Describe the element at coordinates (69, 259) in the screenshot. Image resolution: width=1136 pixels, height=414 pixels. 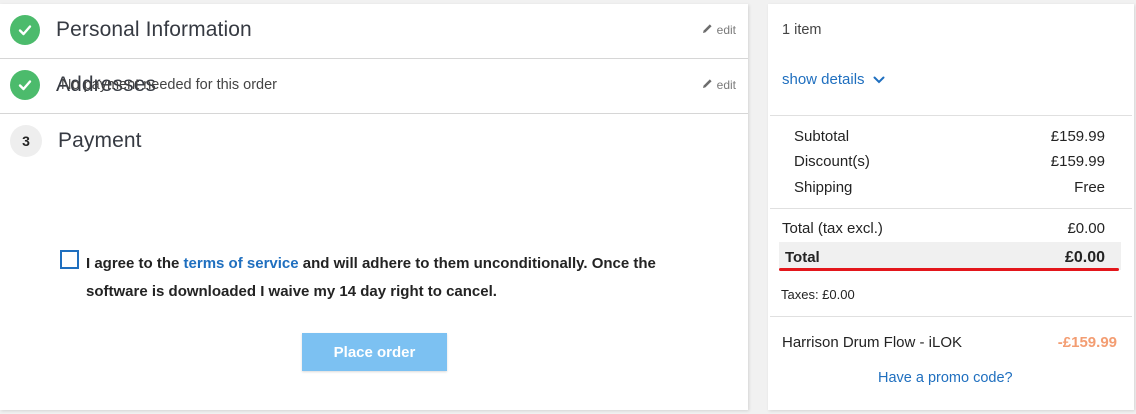
I see `terms-checkbox` at that location.